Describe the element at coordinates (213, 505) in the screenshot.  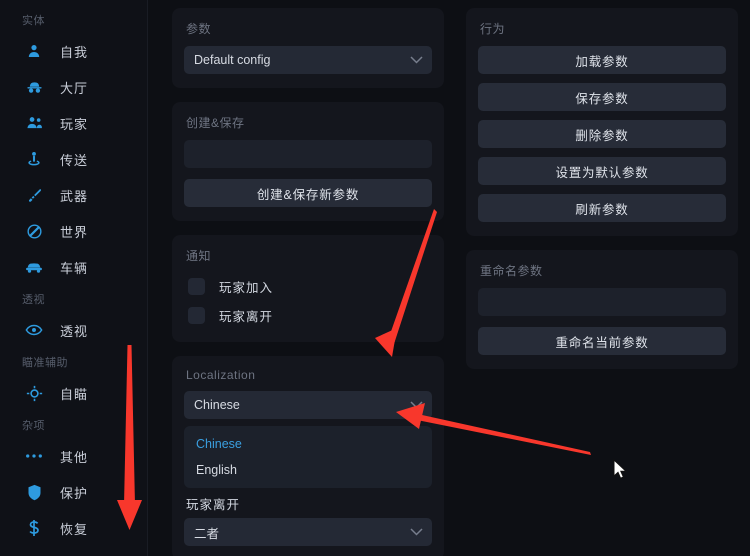
I see `player-leave-label: 玩家离开` at that location.